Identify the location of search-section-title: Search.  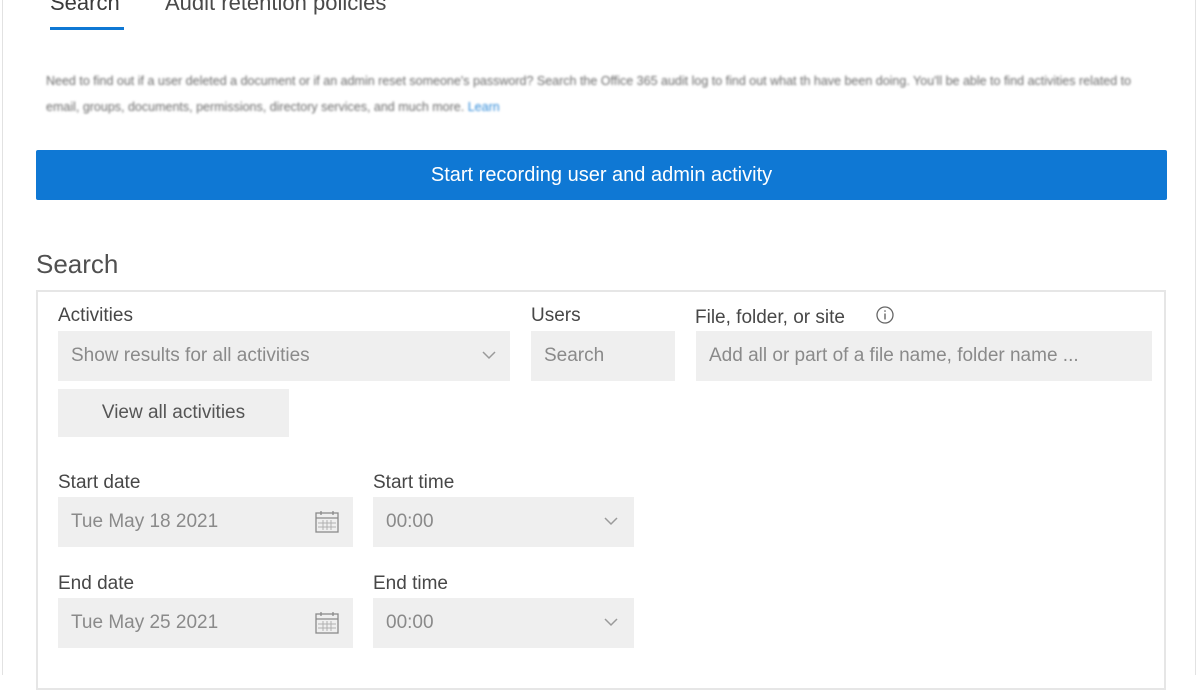
(77, 264).